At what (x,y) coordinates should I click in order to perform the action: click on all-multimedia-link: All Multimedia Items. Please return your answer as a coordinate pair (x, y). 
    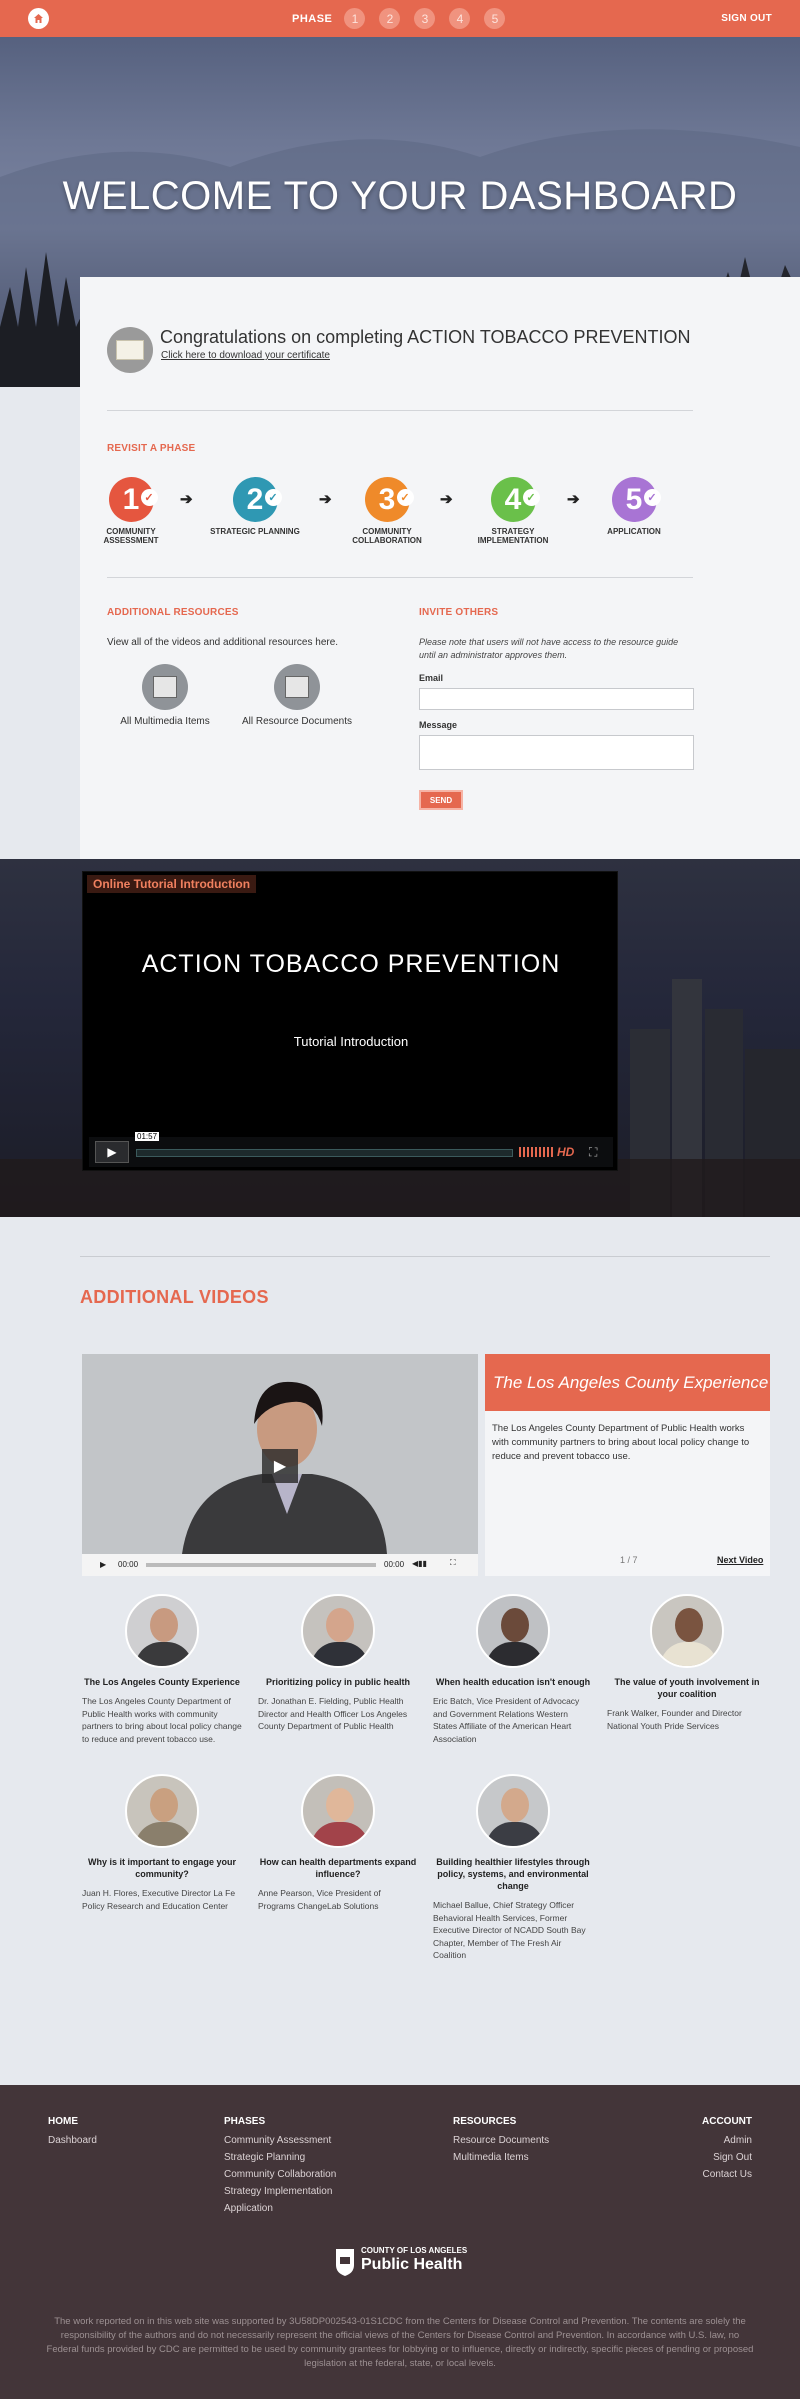
    Looking at the image, I should click on (165, 695).